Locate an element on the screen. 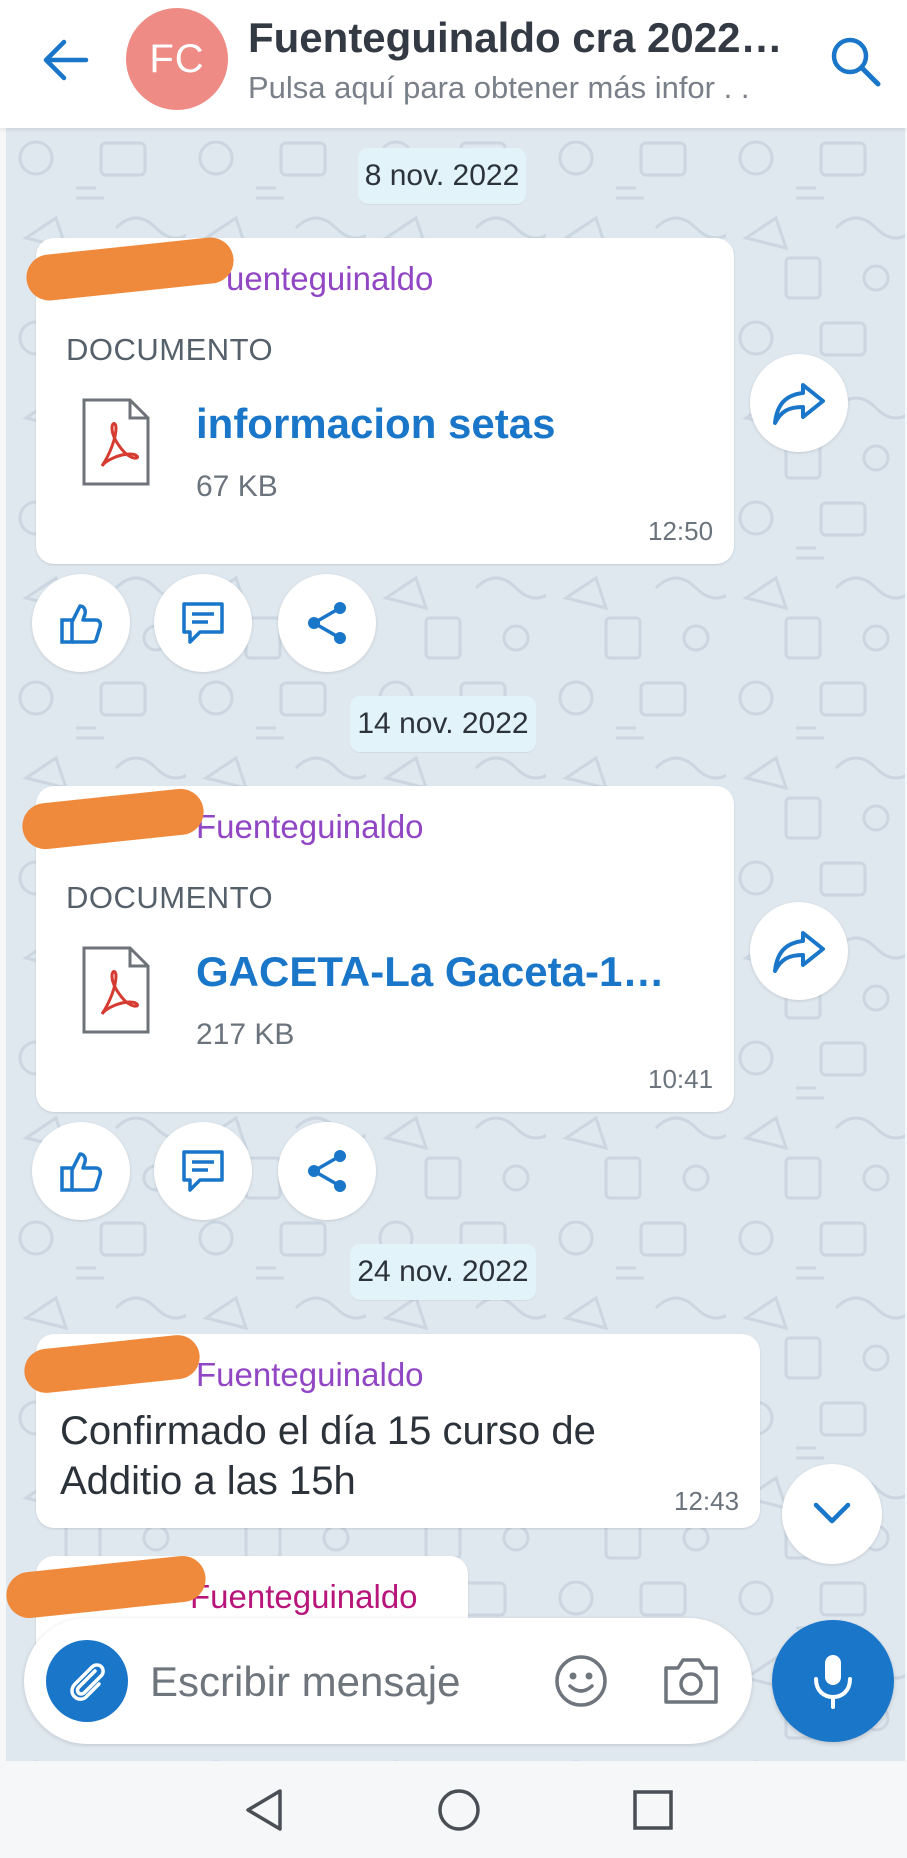  message-input is located at coordinates (350, 1682).